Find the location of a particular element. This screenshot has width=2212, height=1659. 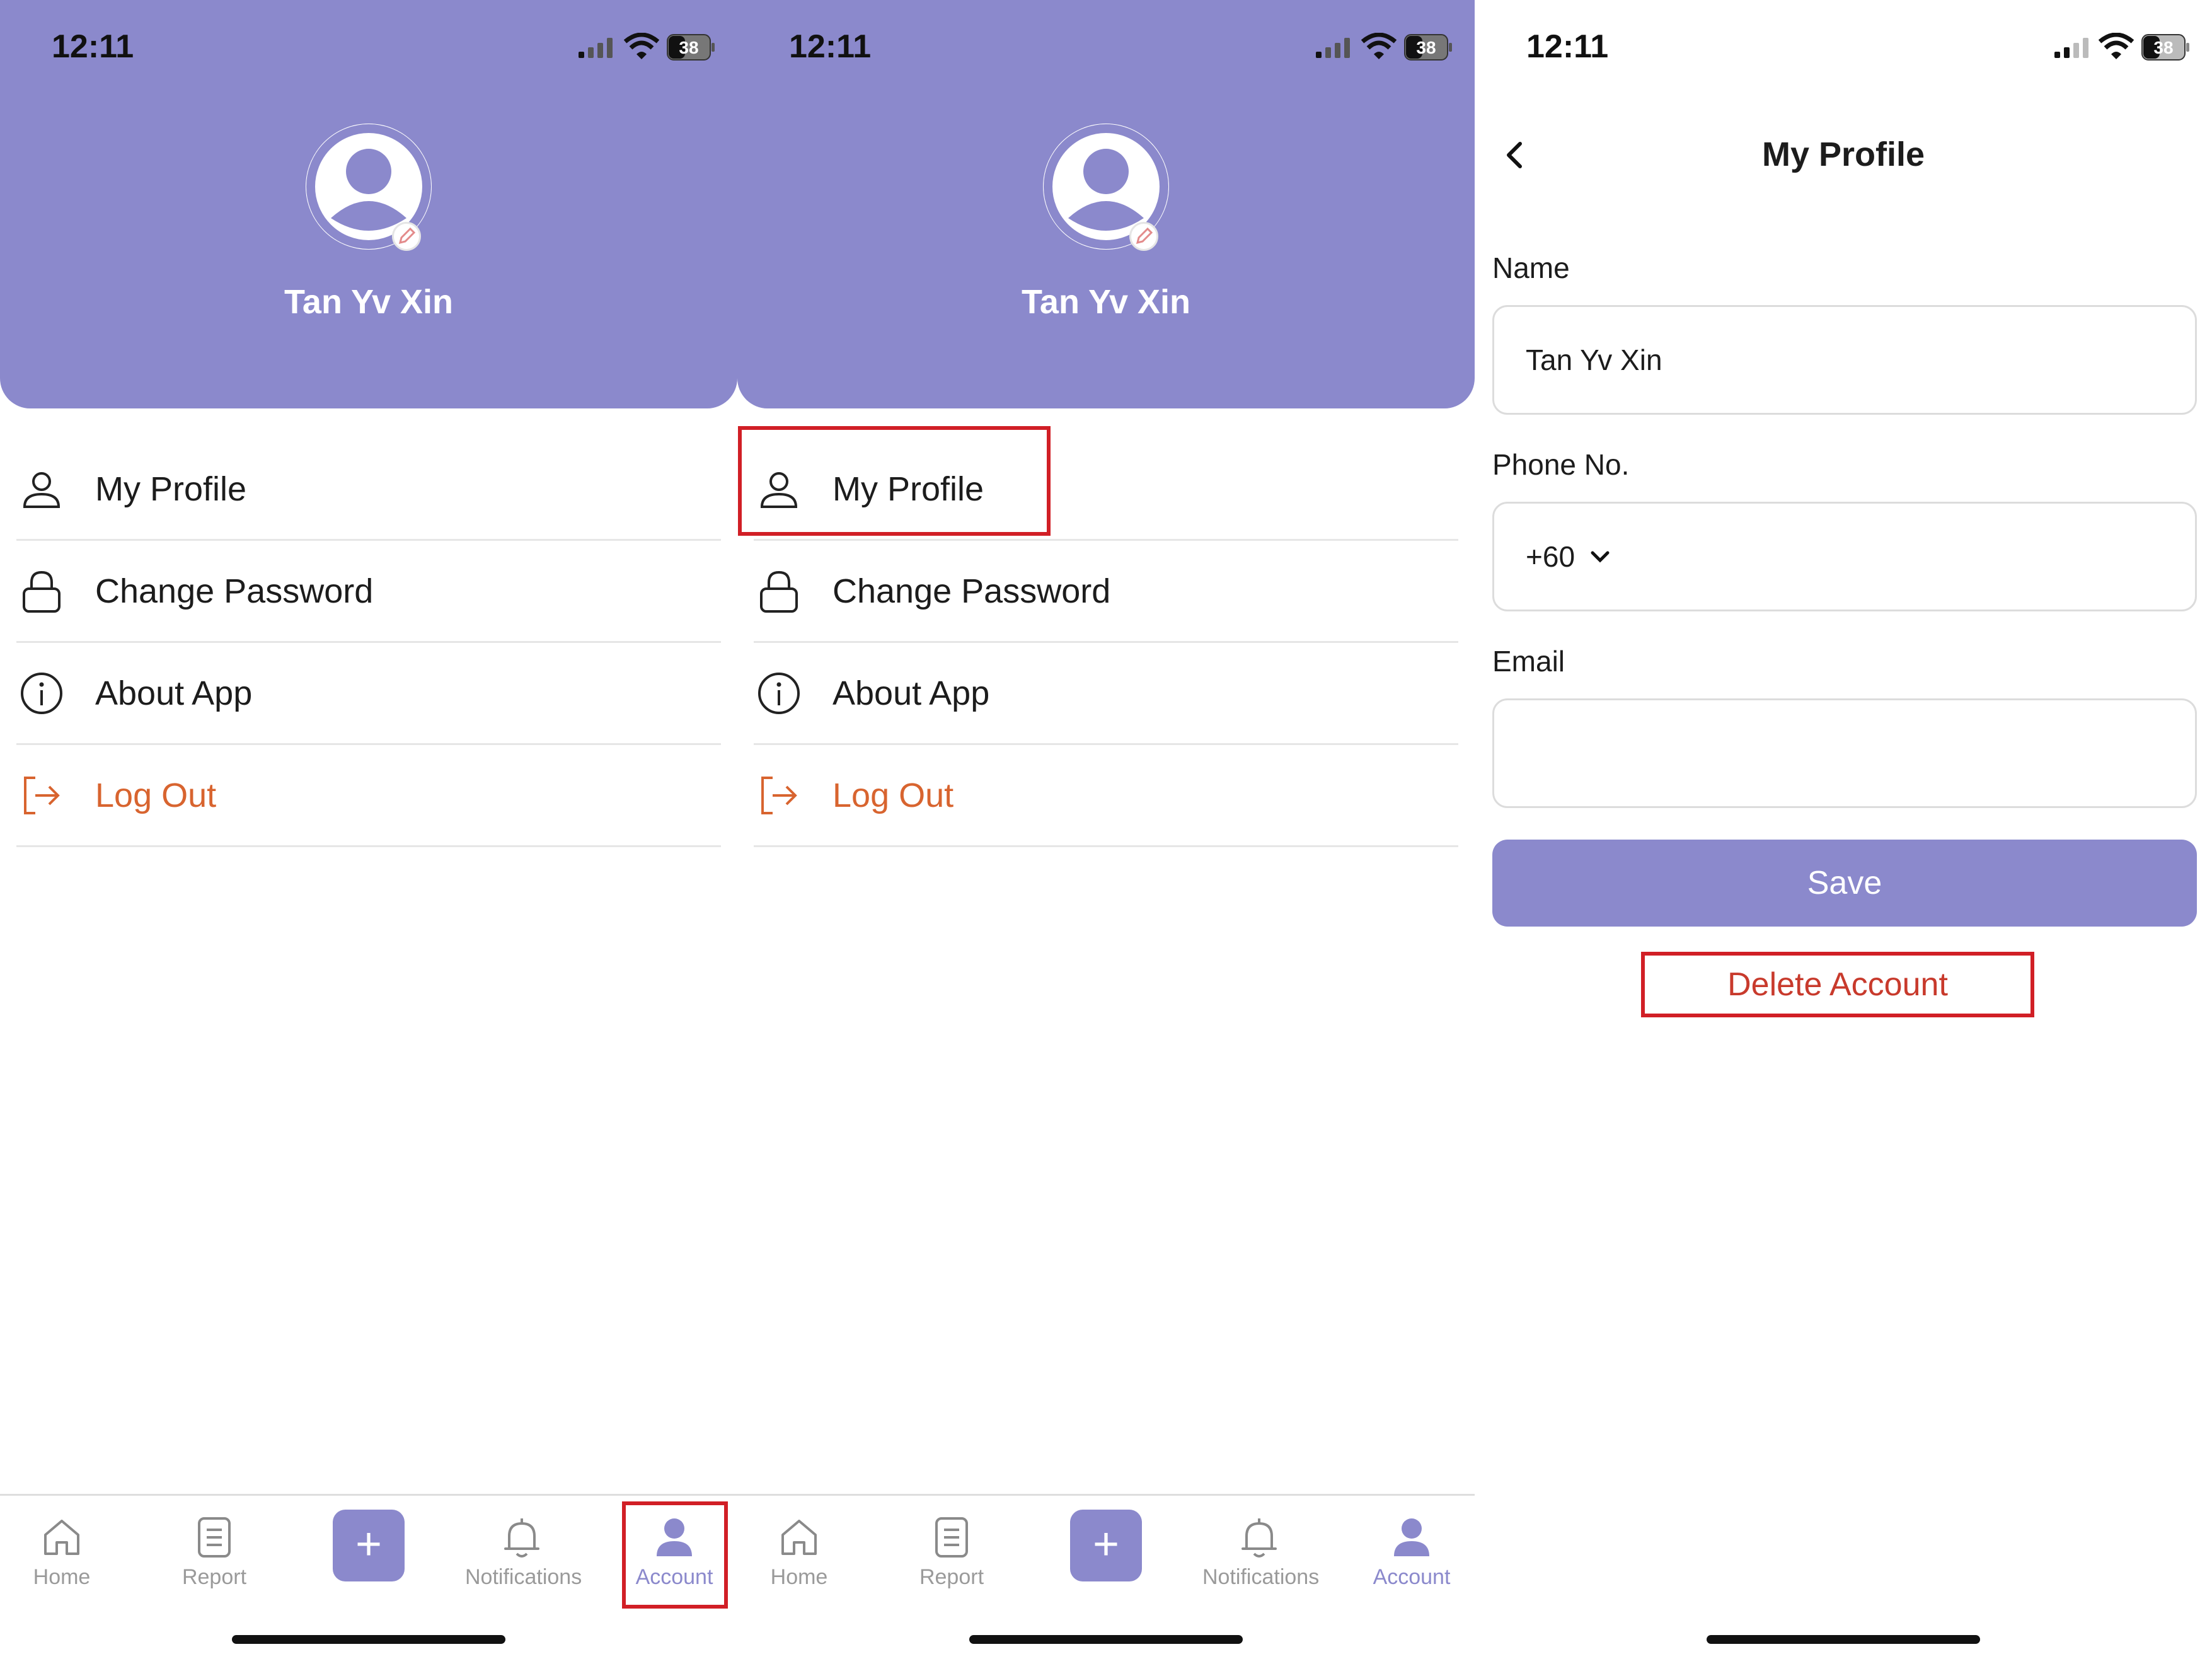

email-field is located at coordinates (1844, 753).